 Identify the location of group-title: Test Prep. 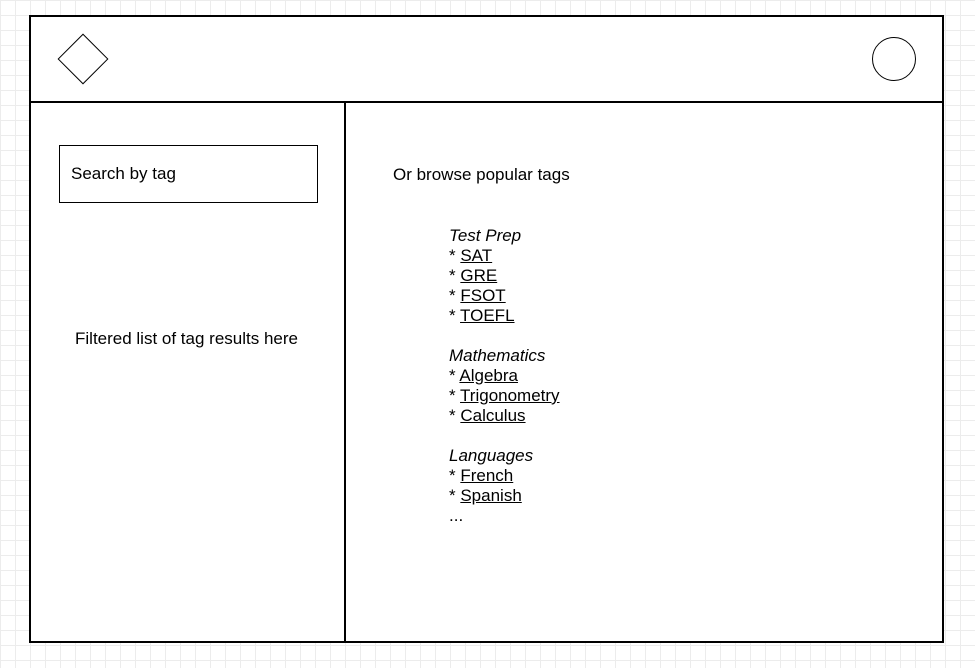
(485, 235).